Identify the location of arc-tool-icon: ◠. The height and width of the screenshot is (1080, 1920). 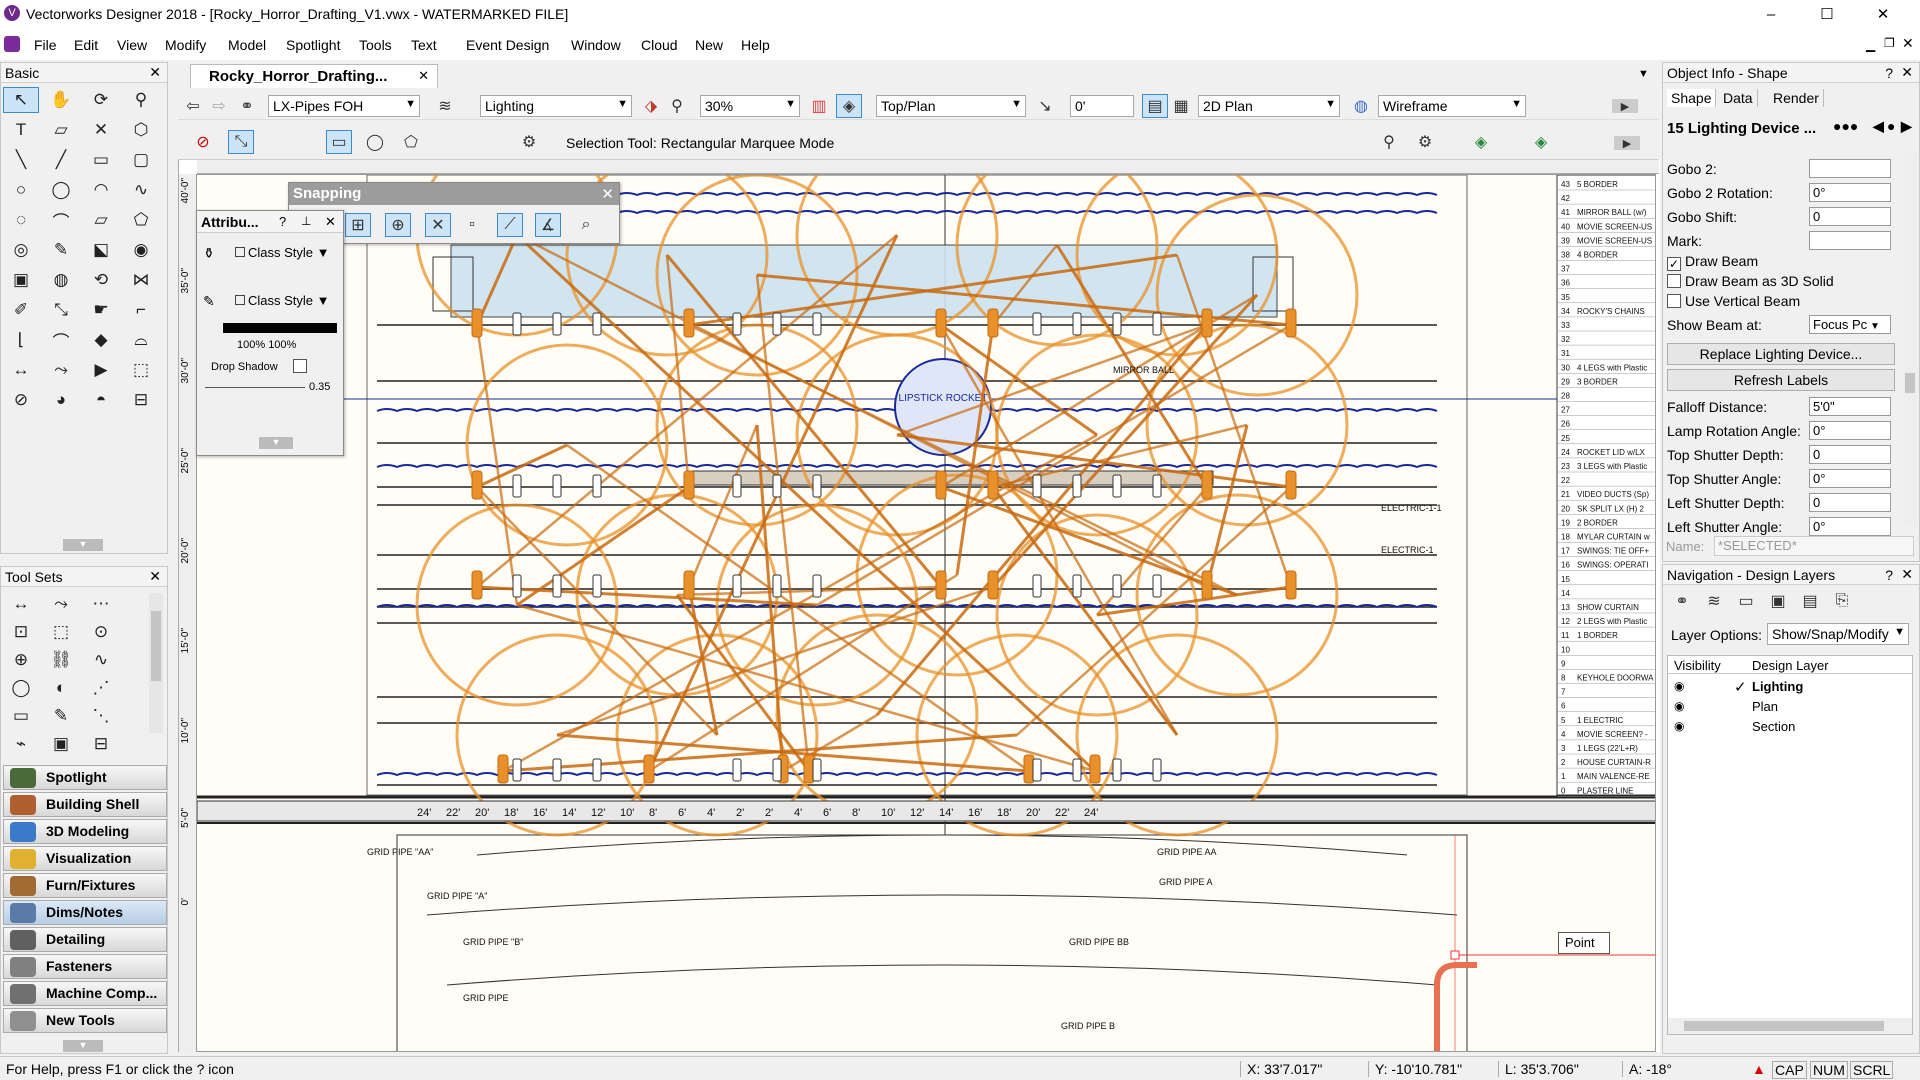
(101, 190).